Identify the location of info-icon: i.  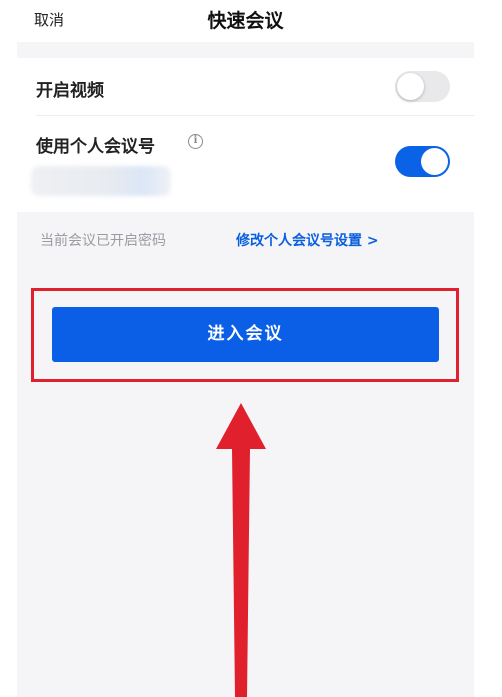
(195, 141).